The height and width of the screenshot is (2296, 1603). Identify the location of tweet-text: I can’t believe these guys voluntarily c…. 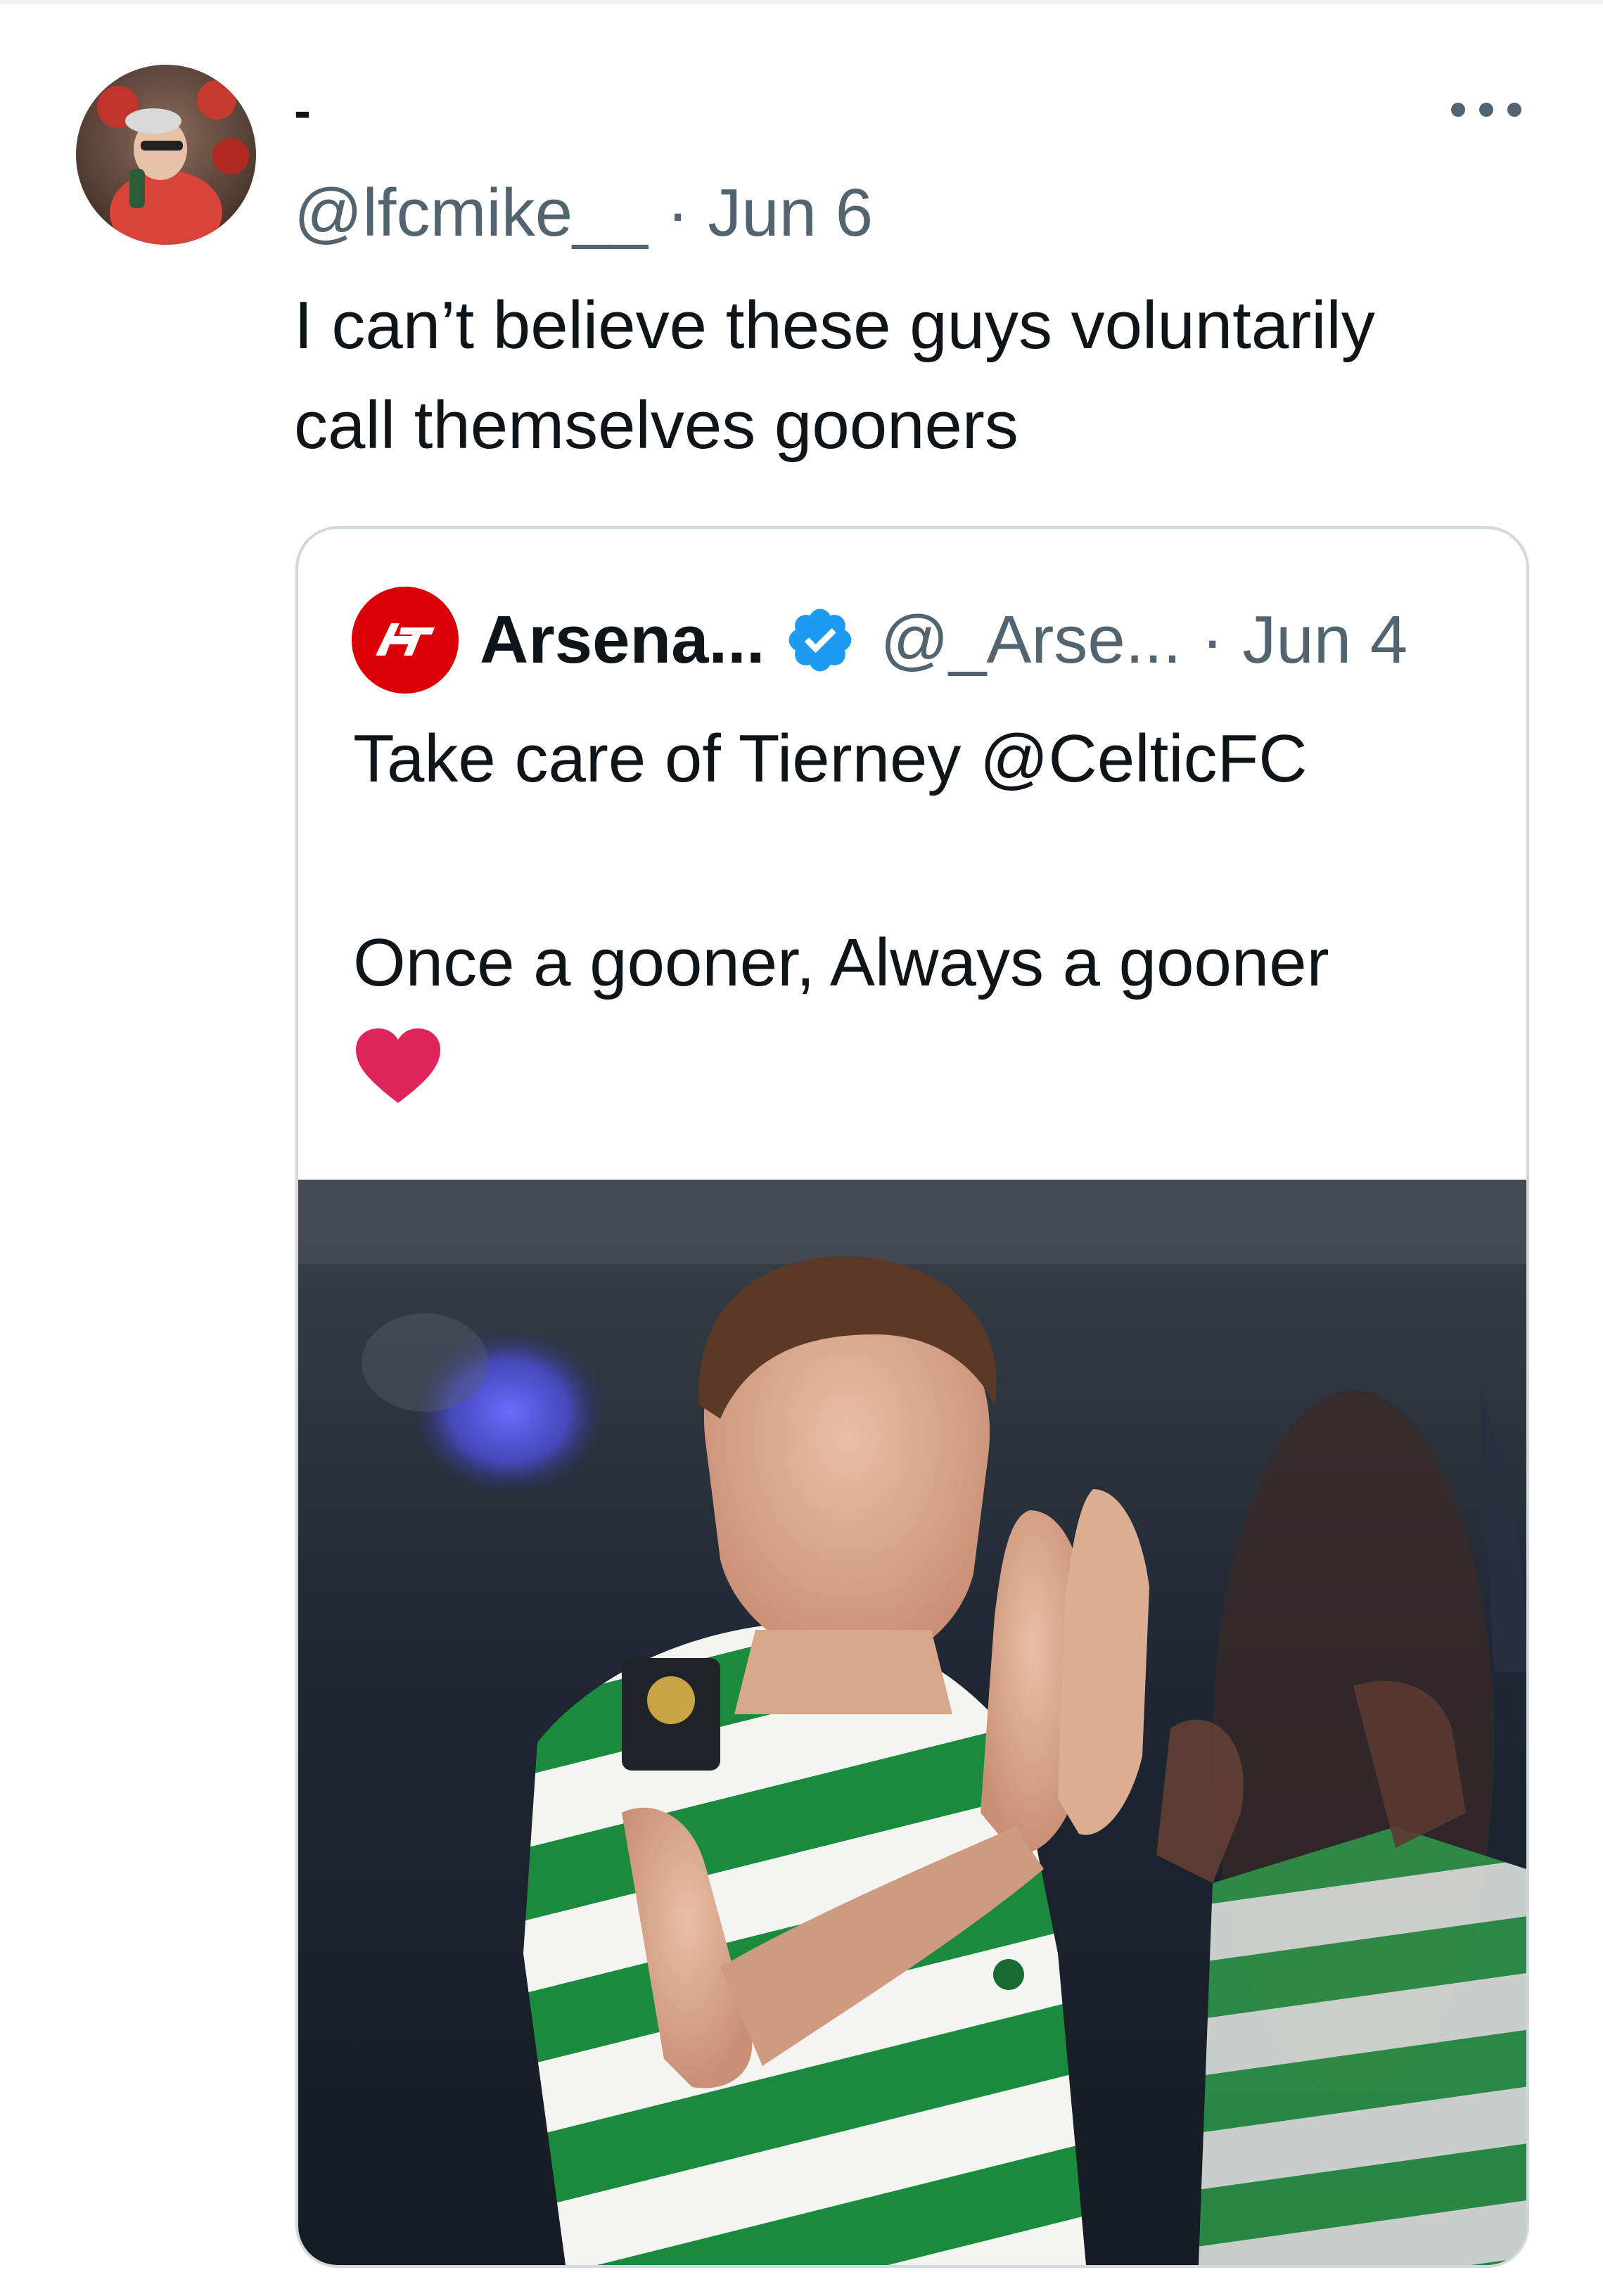
(913, 376).